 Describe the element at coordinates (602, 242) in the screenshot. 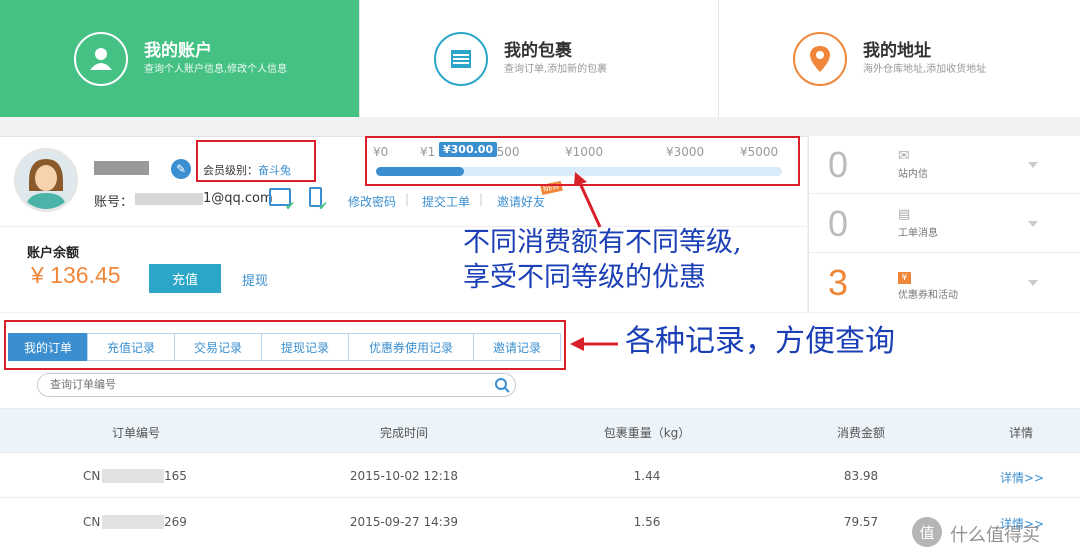

I see `annotation-levels-line1: 不同消费额有不同等级,` at that location.